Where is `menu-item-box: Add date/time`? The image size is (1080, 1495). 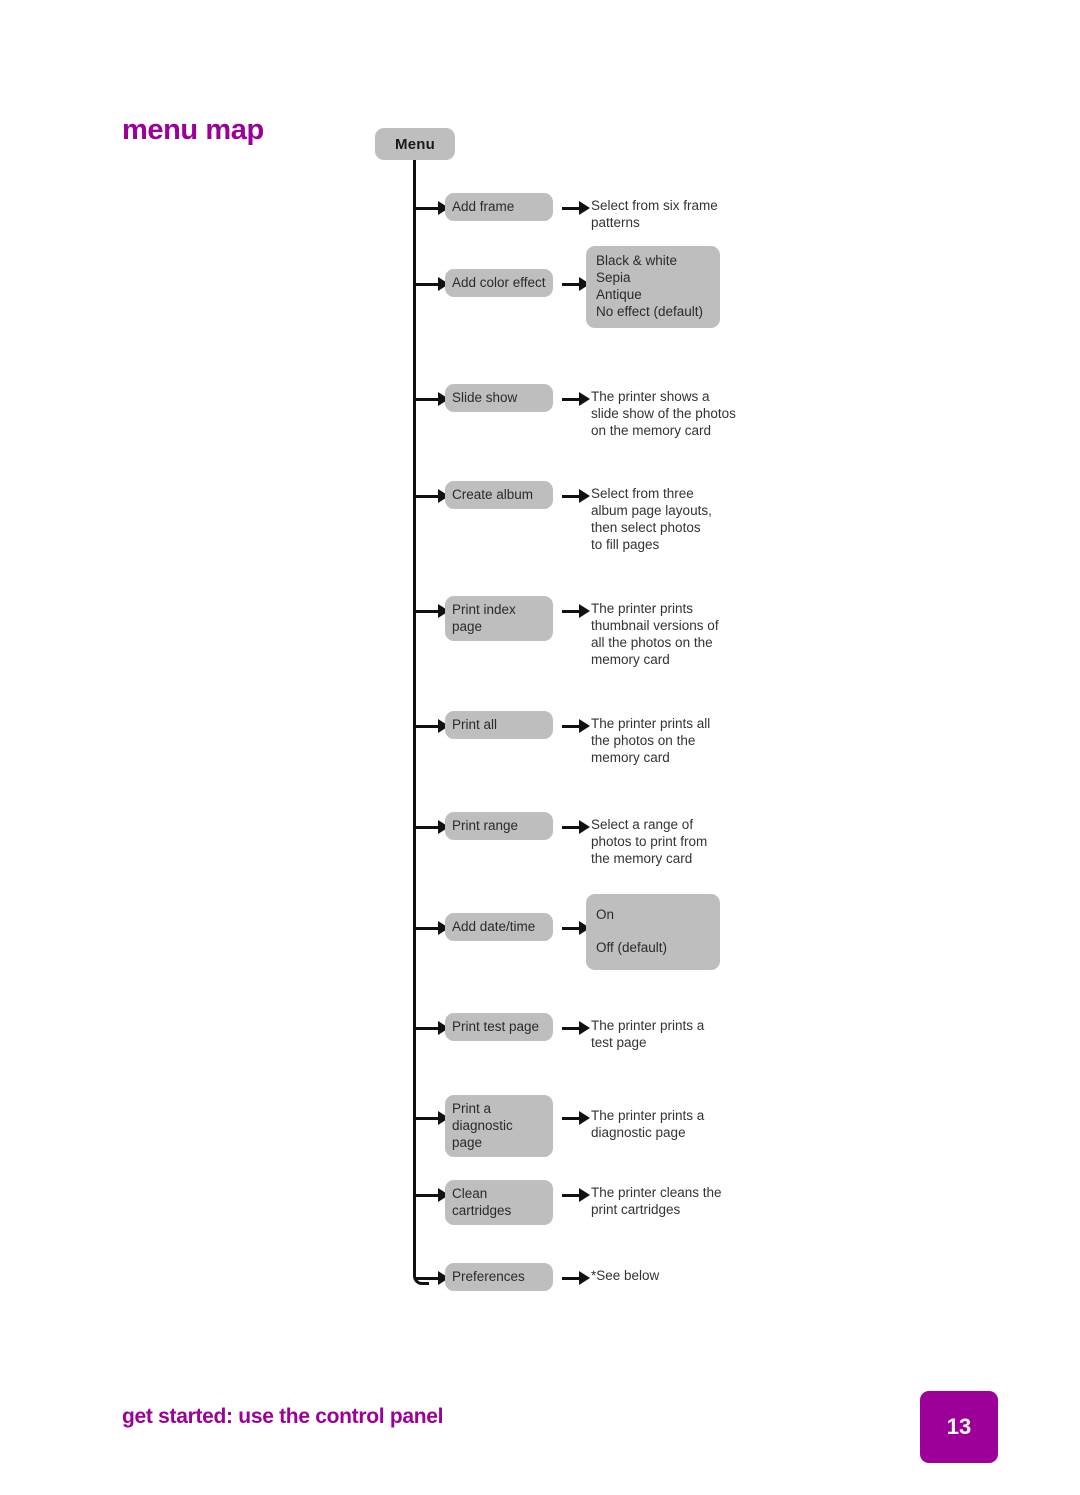 menu-item-box: Add date/time is located at coordinates (499, 927).